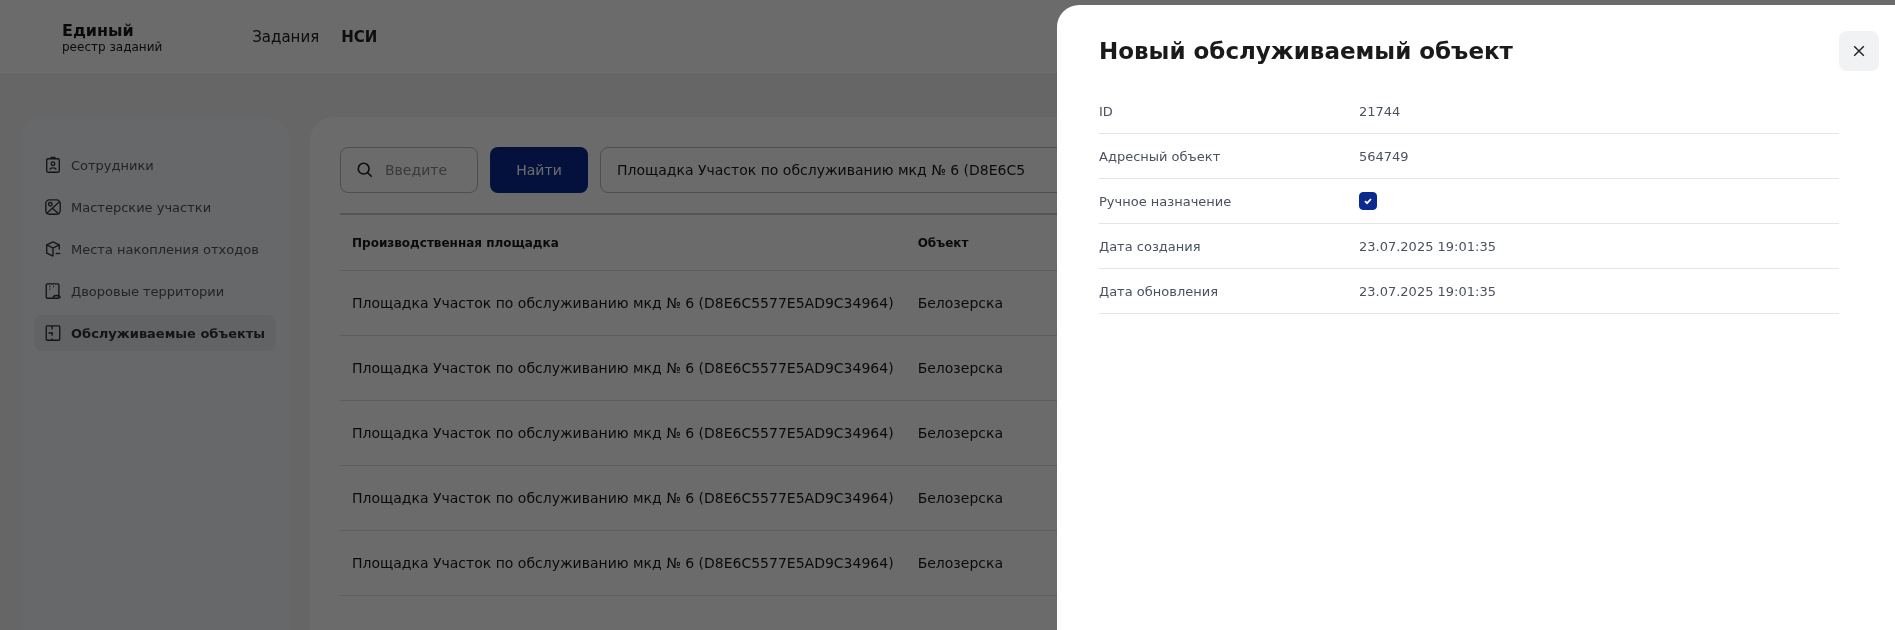 The height and width of the screenshot is (630, 1895). Describe the element at coordinates (155, 165) in the screenshot. I see `sidebar-item: Сотрудники` at that location.